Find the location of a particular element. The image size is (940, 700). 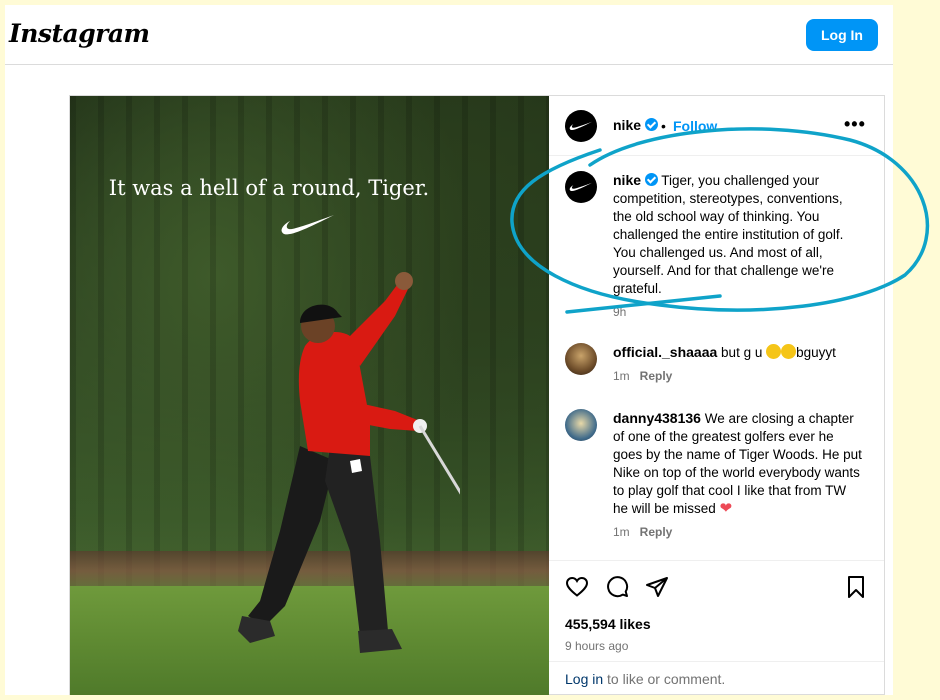

login-link: Log in is located at coordinates (584, 679).